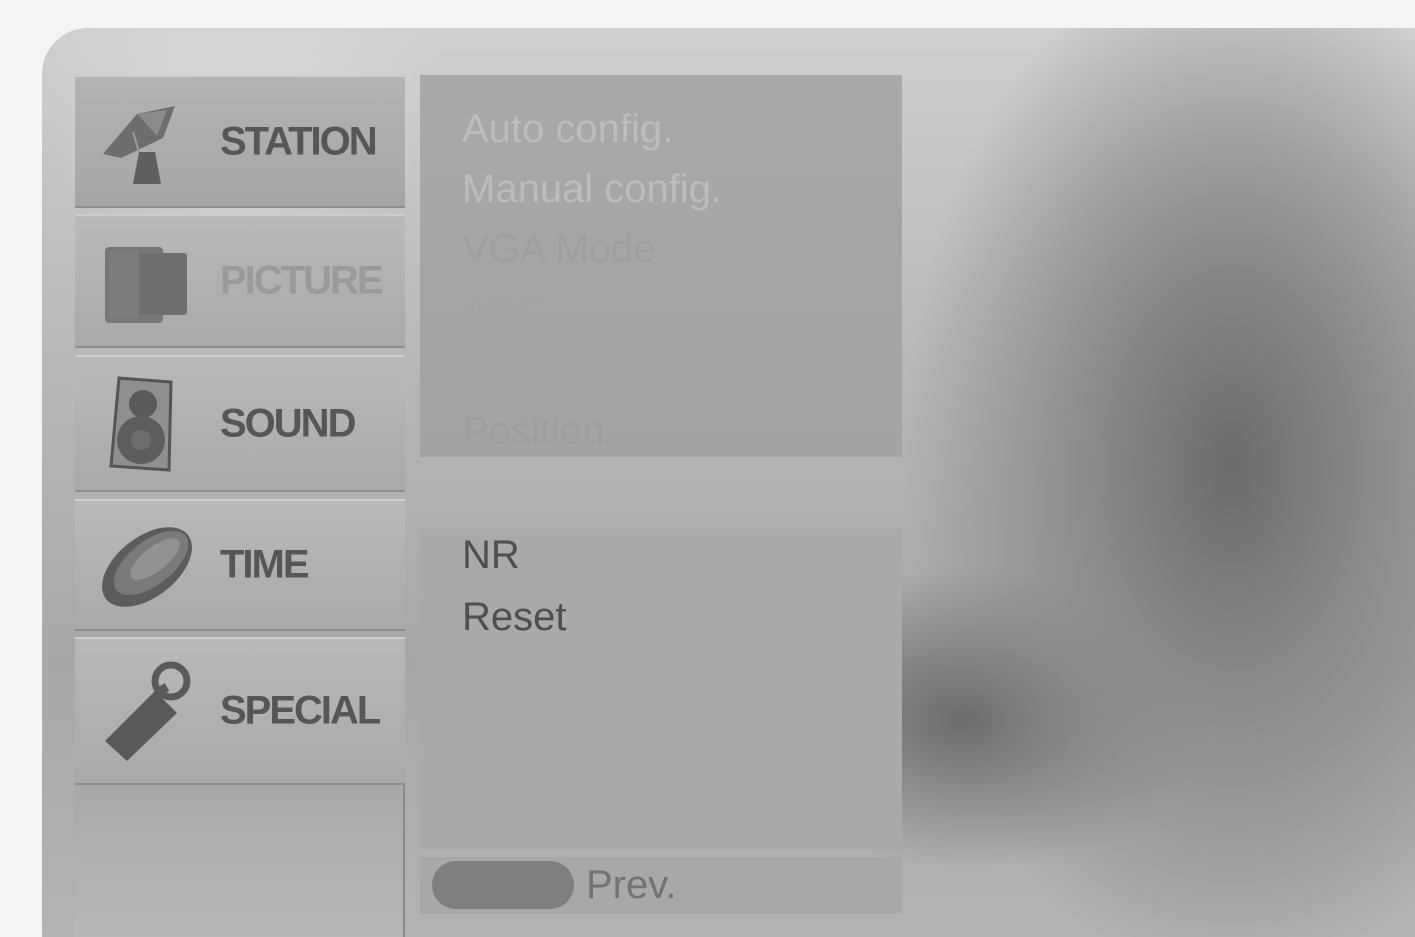  I want to click on tag-icon, so click(148, 711).